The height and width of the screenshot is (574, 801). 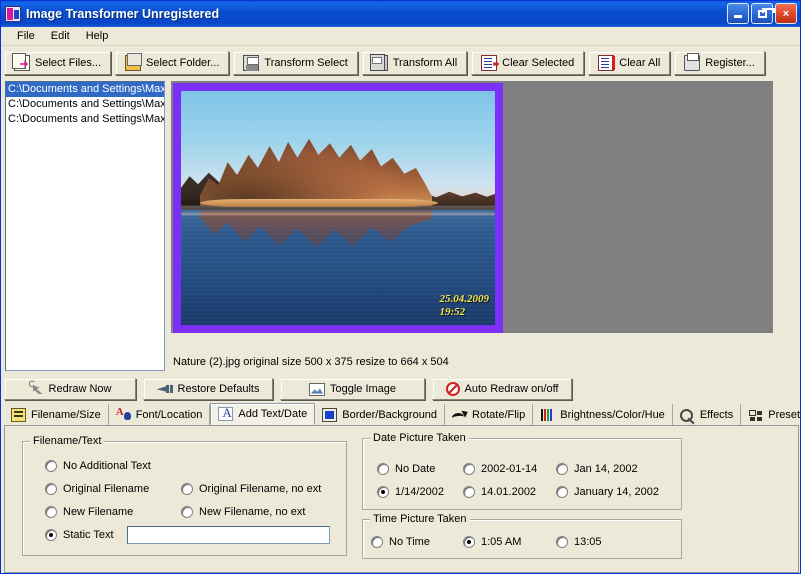 I want to click on redraw-now-button: Redraw Now, so click(x=70, y=389).